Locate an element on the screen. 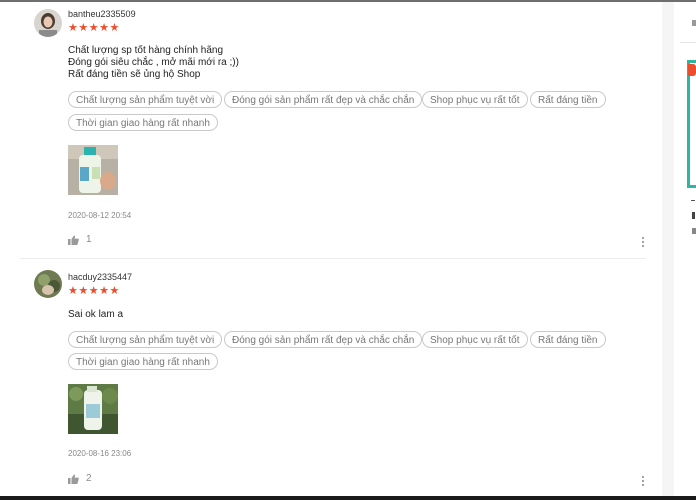 The height and width of the screenshot is (500, 696). review-date: 2020-08-12 20:54 is located at coordinates (100, 215).